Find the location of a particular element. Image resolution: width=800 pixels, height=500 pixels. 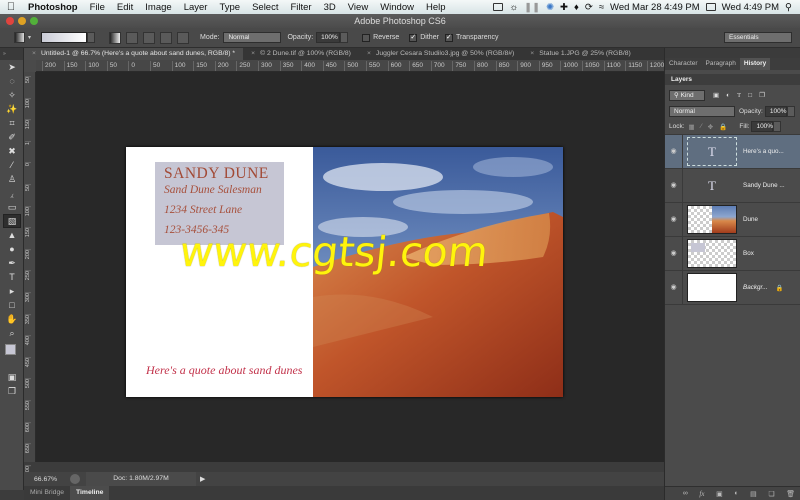

battery-icon is located at coordinates (710, 7).